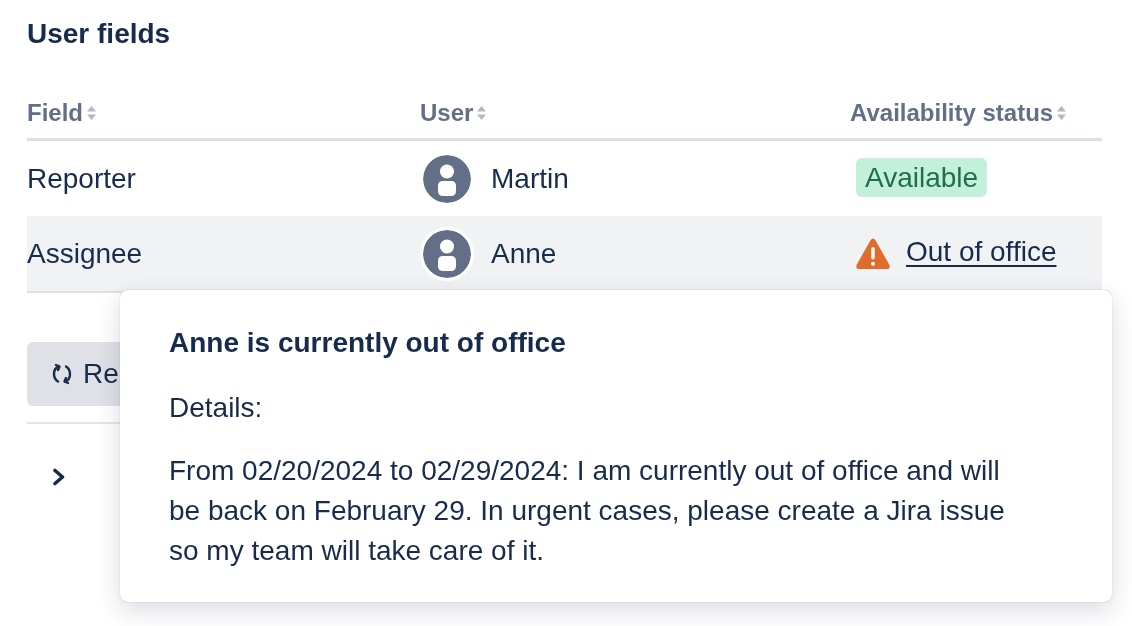  I want to click on column-header: User, so click(454, 113).